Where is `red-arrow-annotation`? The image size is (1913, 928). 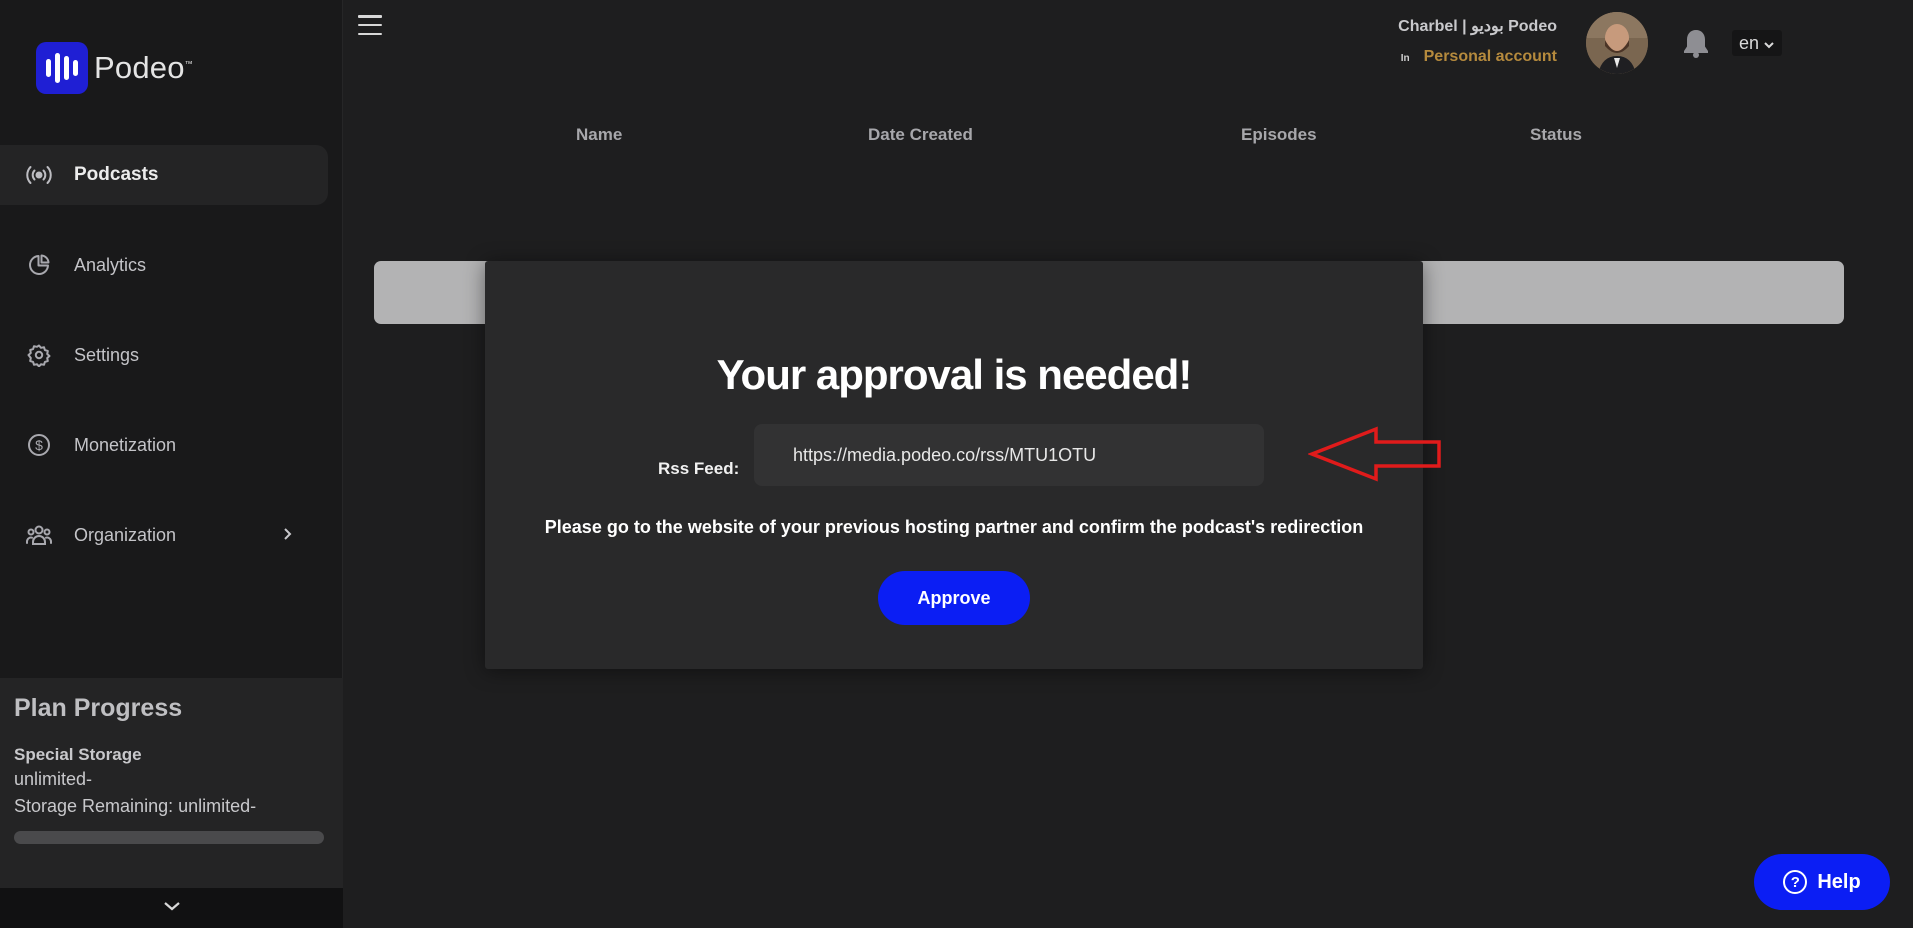
red-arrow-annotation is located at coordinates (1375, 456).